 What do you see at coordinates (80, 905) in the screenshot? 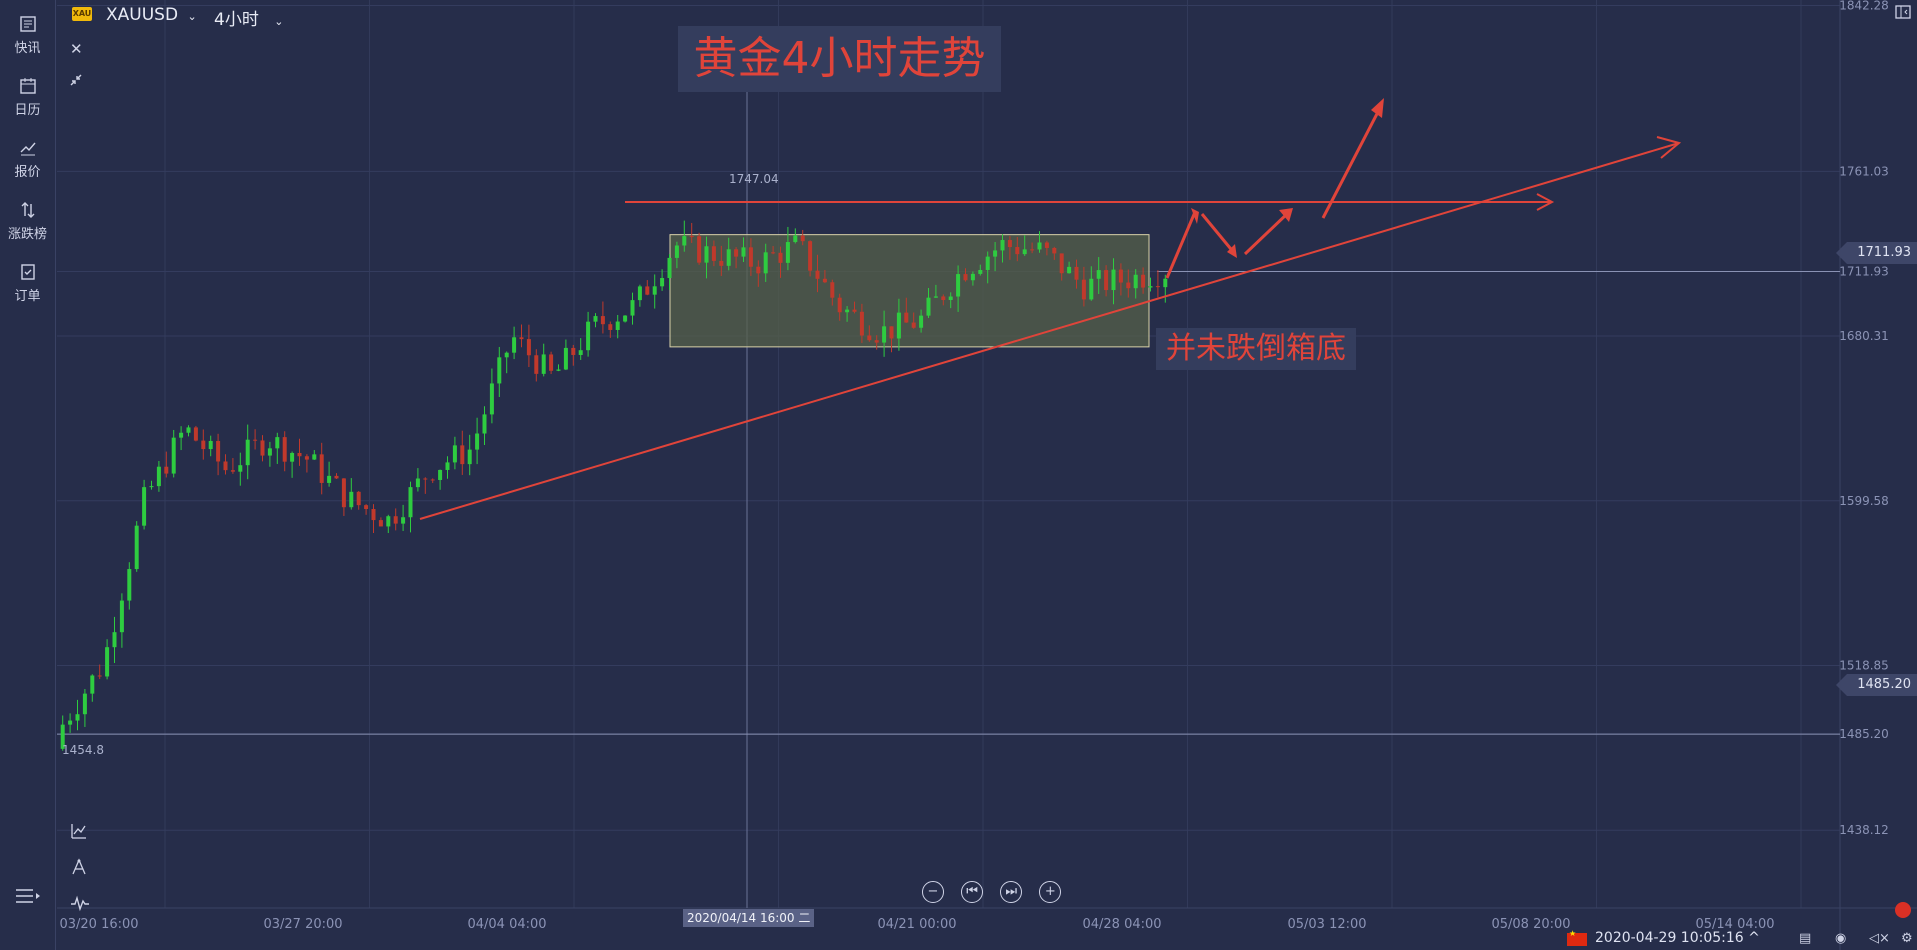
I see `pulse-icon` at bounding box center [80, 905].